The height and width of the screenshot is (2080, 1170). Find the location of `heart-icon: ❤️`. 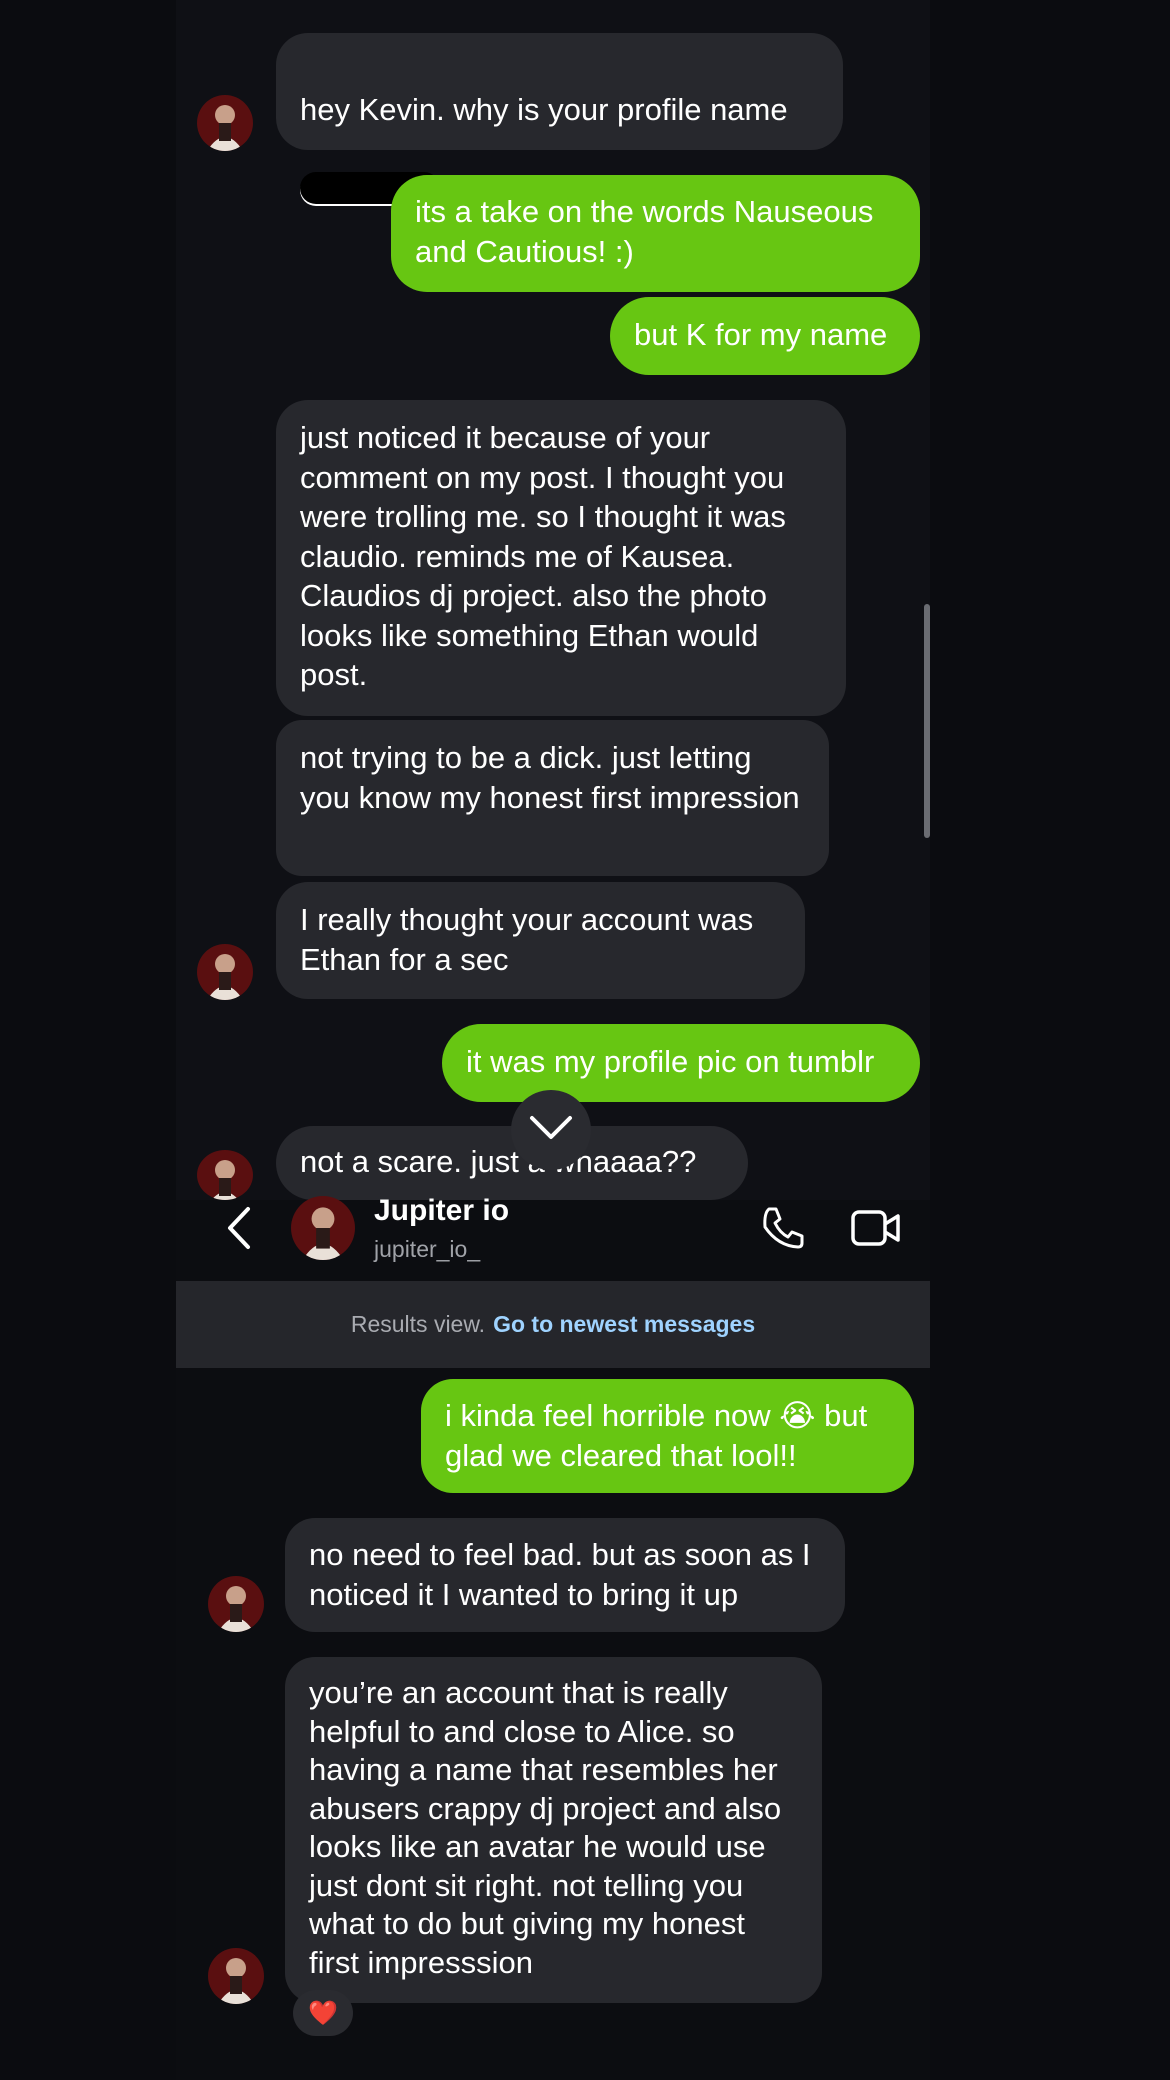

heart-icon: ❤️ is located at coordinates (323, 2013).